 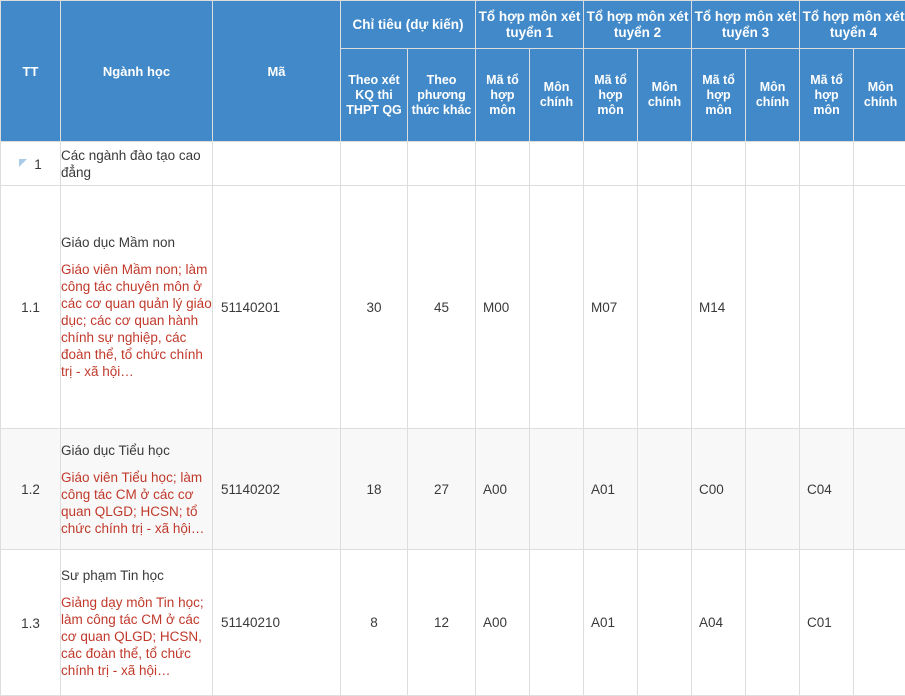 What do you see at coordinates (277, 307) in the screenshot?
I see `cell-ma: 51140201` at bounding box center [277, 307].